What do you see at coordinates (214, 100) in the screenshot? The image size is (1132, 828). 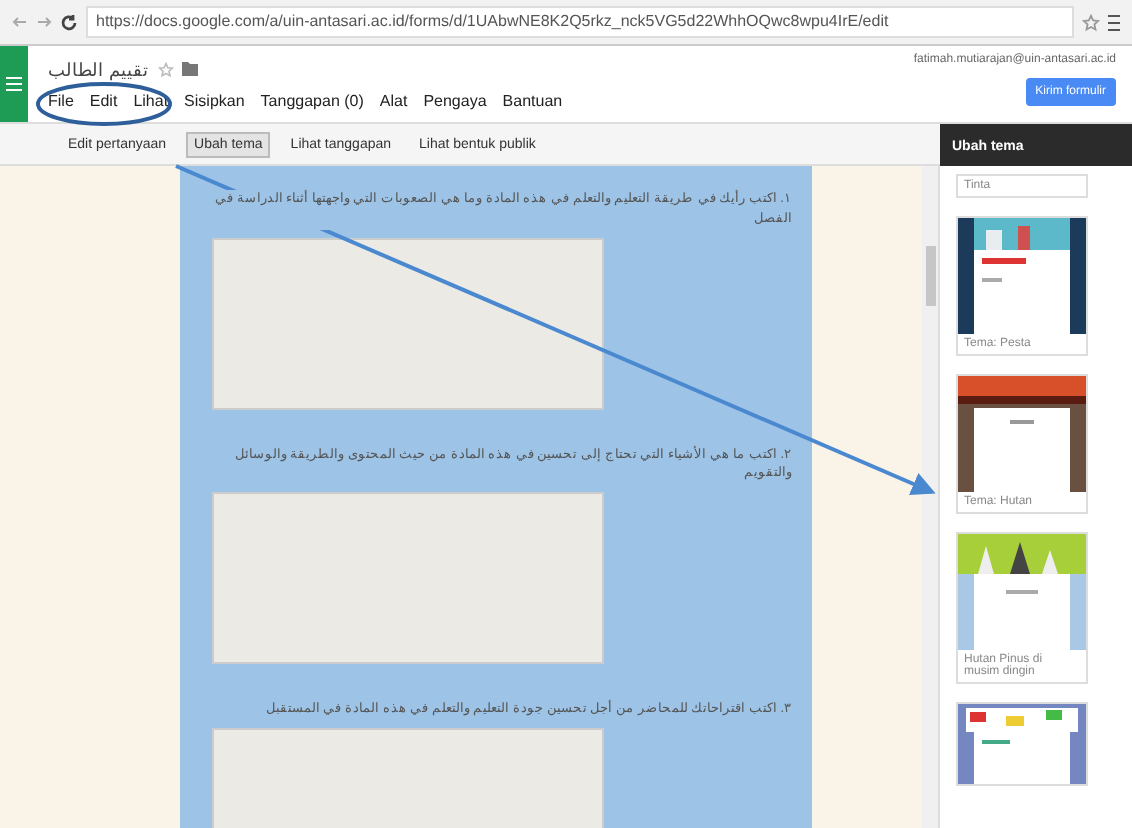 I see `menu-item: Sisipkan` at bounding box center [214, 100].